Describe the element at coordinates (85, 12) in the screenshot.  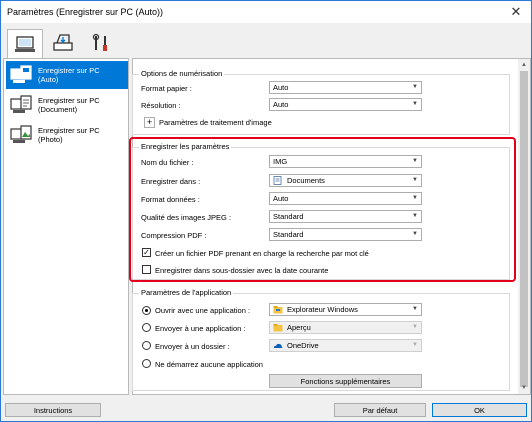
I see `window-title: Paramètres (Enregistrer sur PC (Auto))` at that location.